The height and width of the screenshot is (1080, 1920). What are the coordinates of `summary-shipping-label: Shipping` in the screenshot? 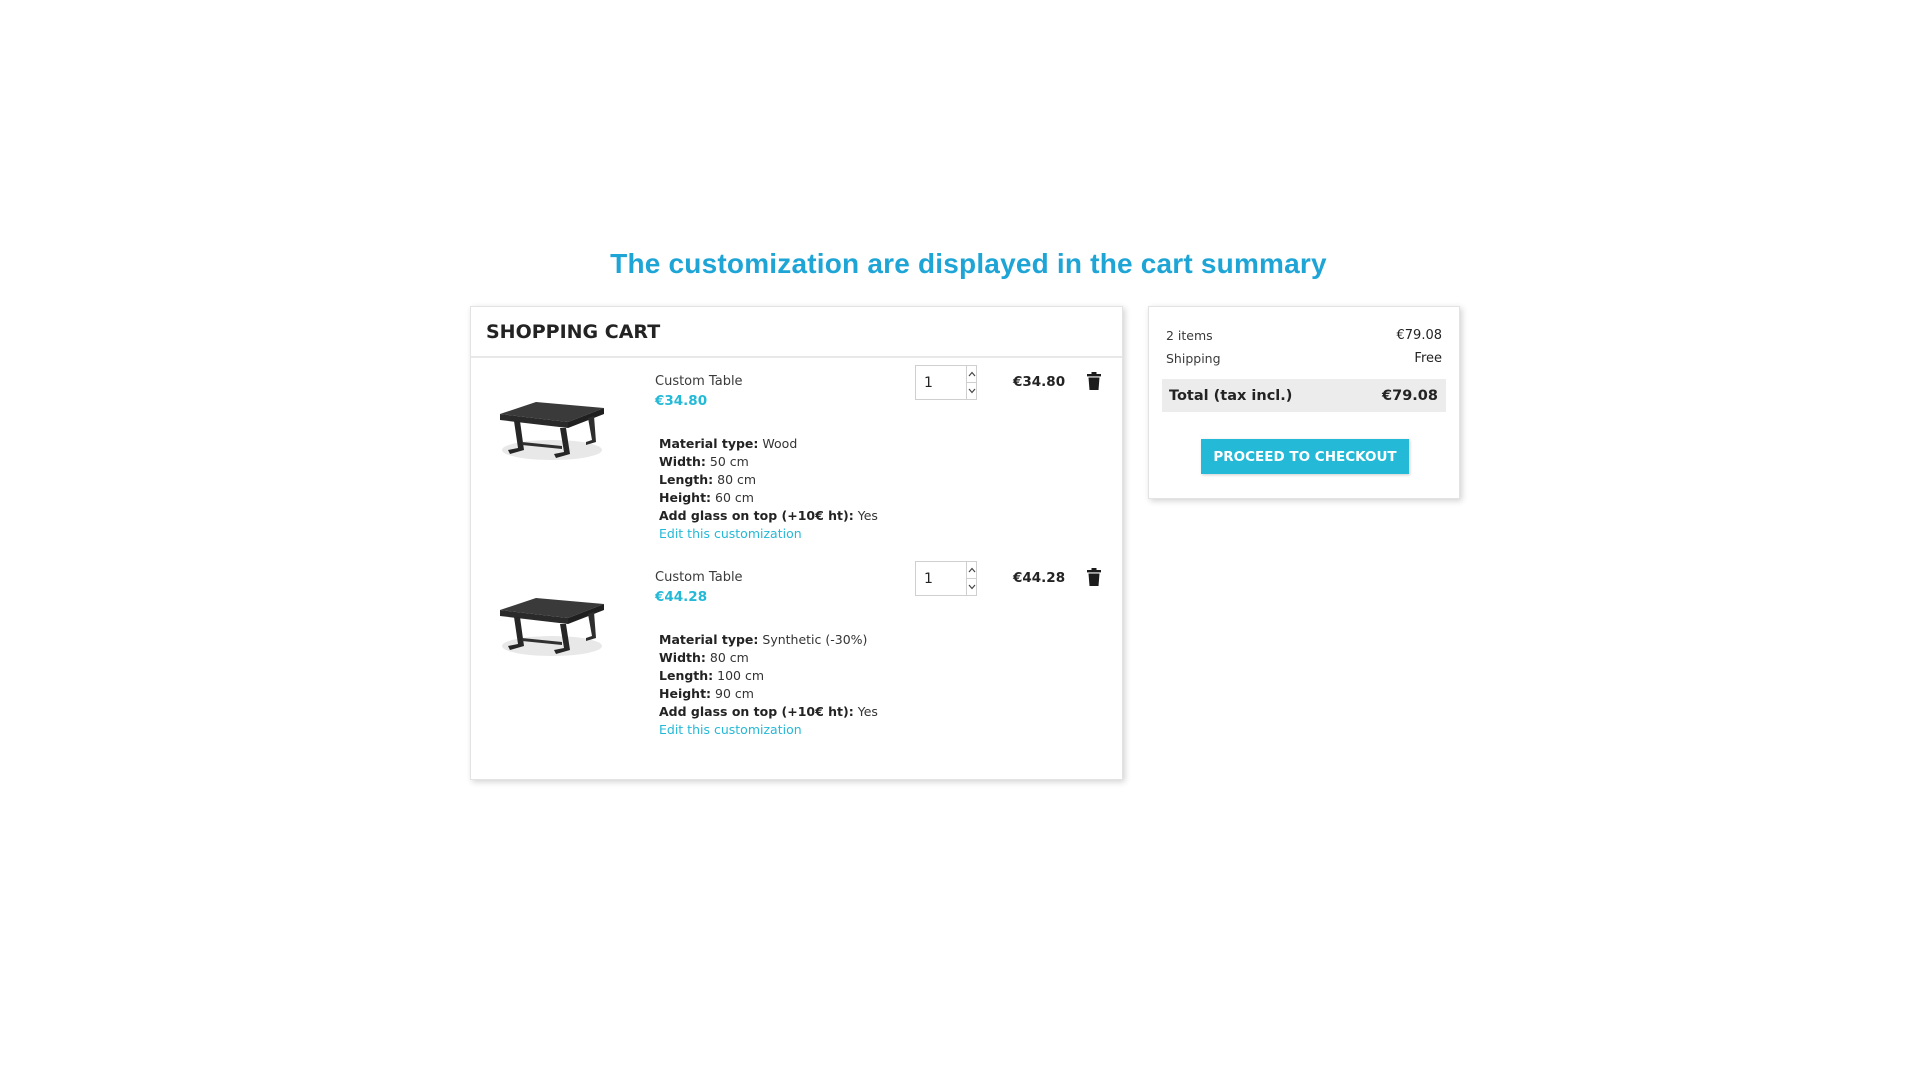 It's located at (1193, 358).